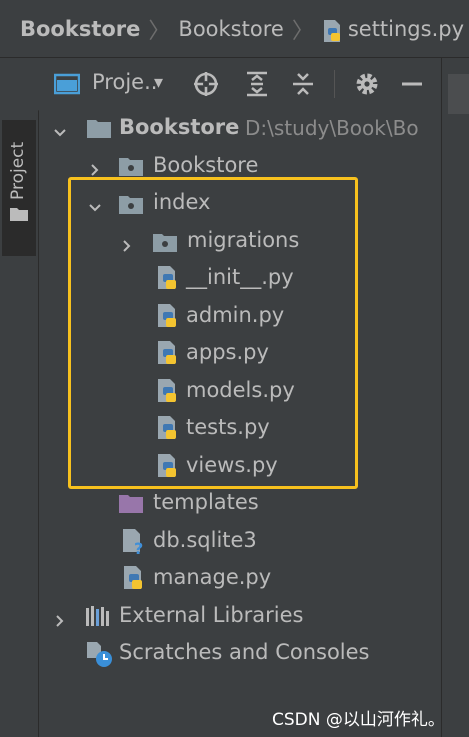  Describe the element at coordinates (19, 397) in the screenshot. I see `tool-window-strip: Project` at that location.